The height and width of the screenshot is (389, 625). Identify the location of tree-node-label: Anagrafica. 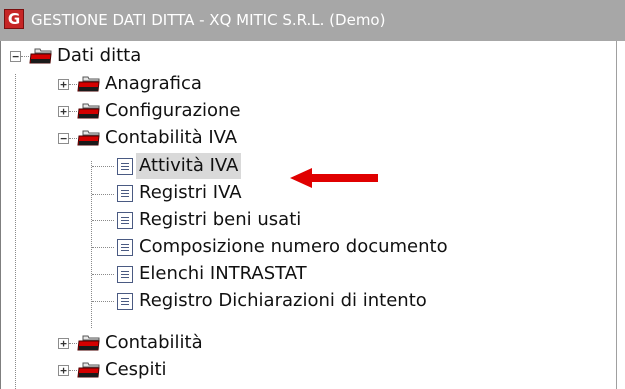
(153, 84).